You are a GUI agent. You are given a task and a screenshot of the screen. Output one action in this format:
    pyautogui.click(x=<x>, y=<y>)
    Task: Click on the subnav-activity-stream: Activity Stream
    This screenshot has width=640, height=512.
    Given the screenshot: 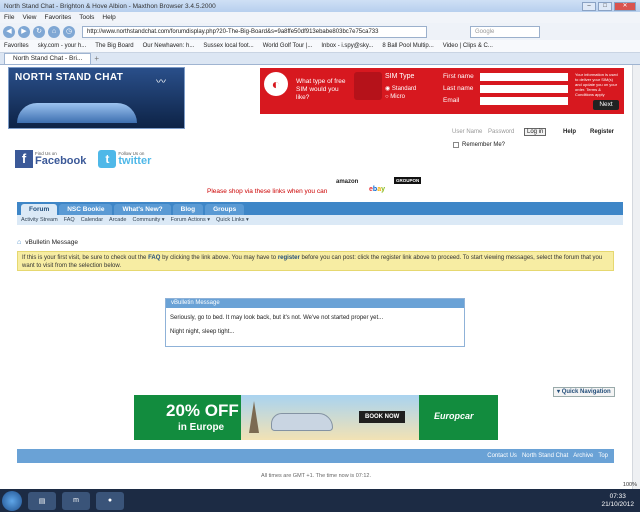 What is the action you would take?
    pyautogui.click(x=39, y=220)
    